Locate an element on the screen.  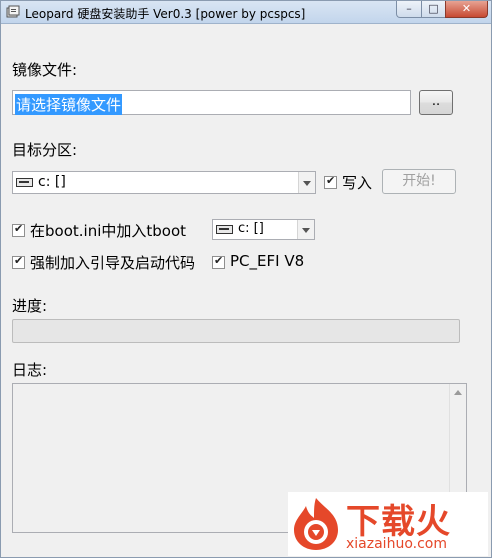
efi-label: PC_EFI V8 is located at coordinates (267, 261).